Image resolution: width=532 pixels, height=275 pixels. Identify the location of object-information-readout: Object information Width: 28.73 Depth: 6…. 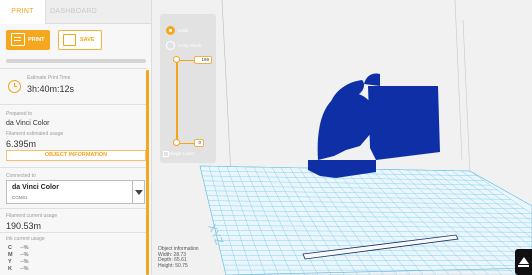
(178, 257).